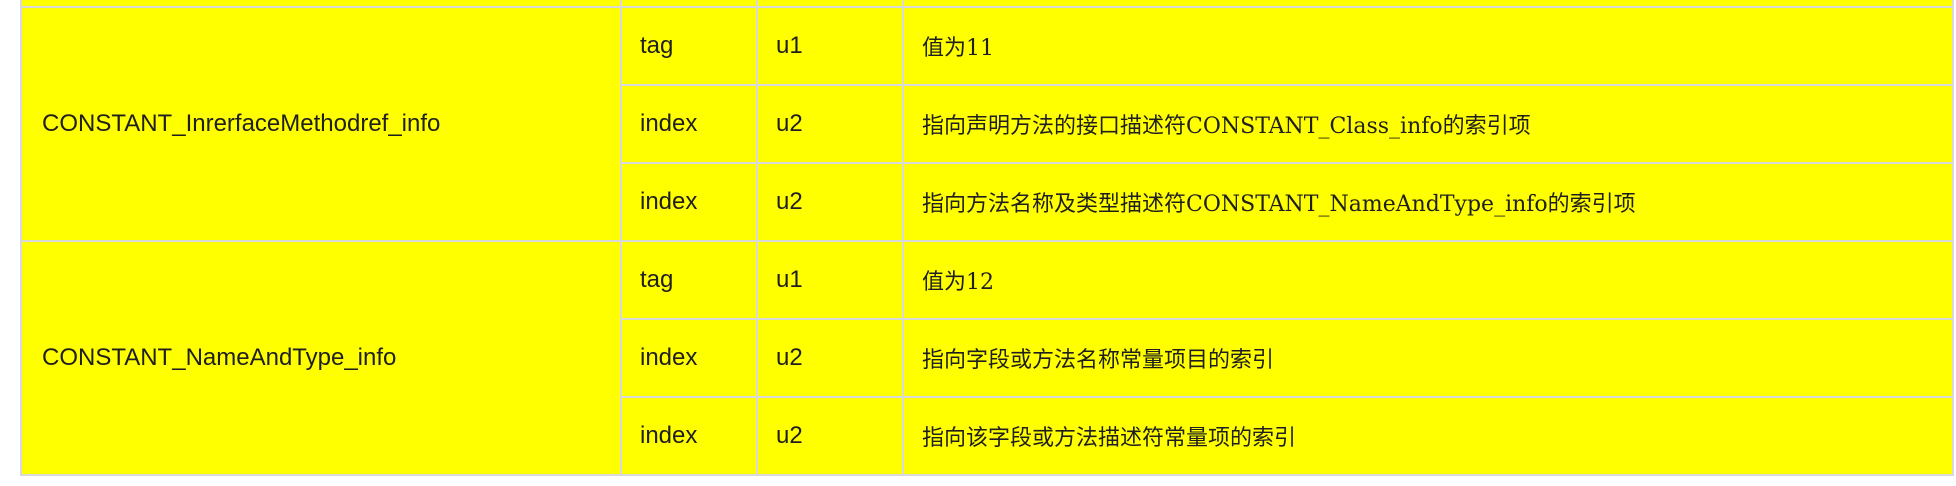 This screenshot has height=486, width=1956. What do you see at coordinates (321, 124) in the screenshot?
I see `constant-name-cell: CONSTANT_InrerfaceMethodref_info` at bounding box center [321, 124].